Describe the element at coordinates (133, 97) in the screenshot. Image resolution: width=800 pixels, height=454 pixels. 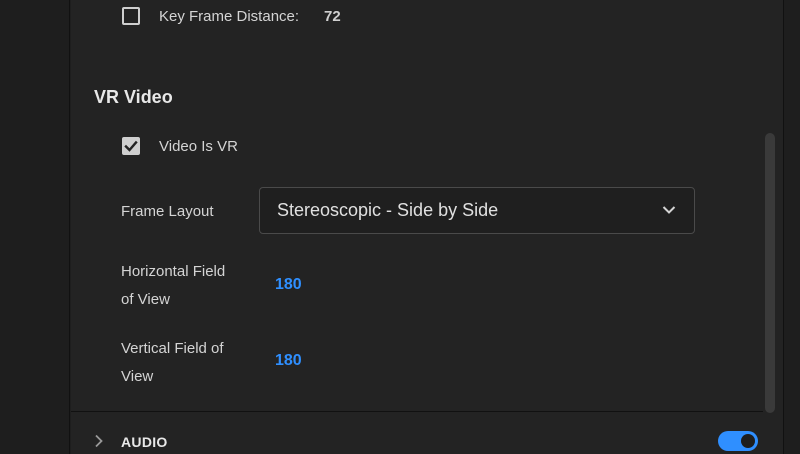
I see `vr-video-section-title: VR Video` at that location.